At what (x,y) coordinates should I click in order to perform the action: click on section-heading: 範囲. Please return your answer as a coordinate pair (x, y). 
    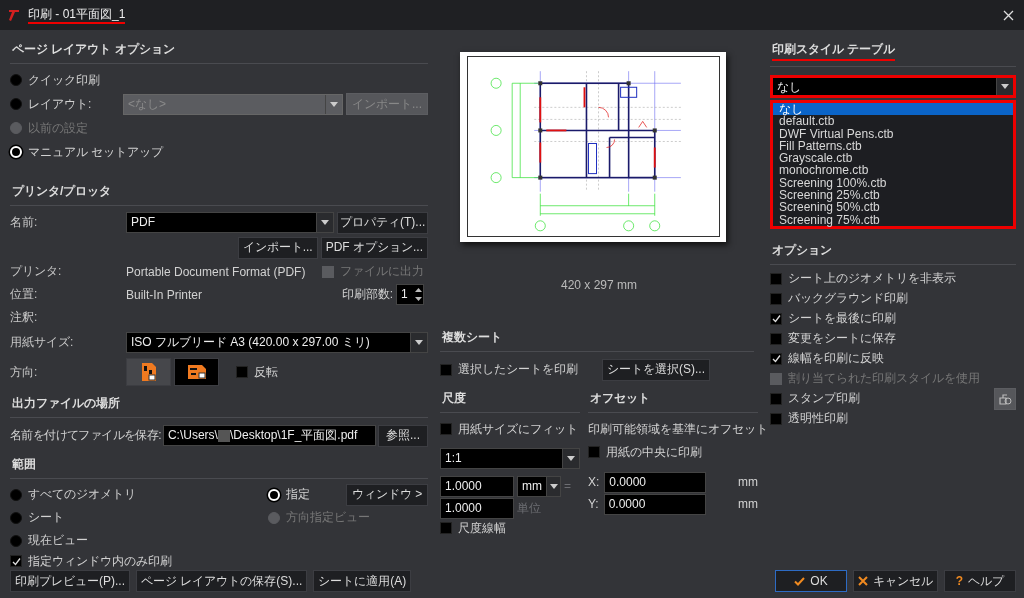
    Looking at the image, I should click on (24, 464).